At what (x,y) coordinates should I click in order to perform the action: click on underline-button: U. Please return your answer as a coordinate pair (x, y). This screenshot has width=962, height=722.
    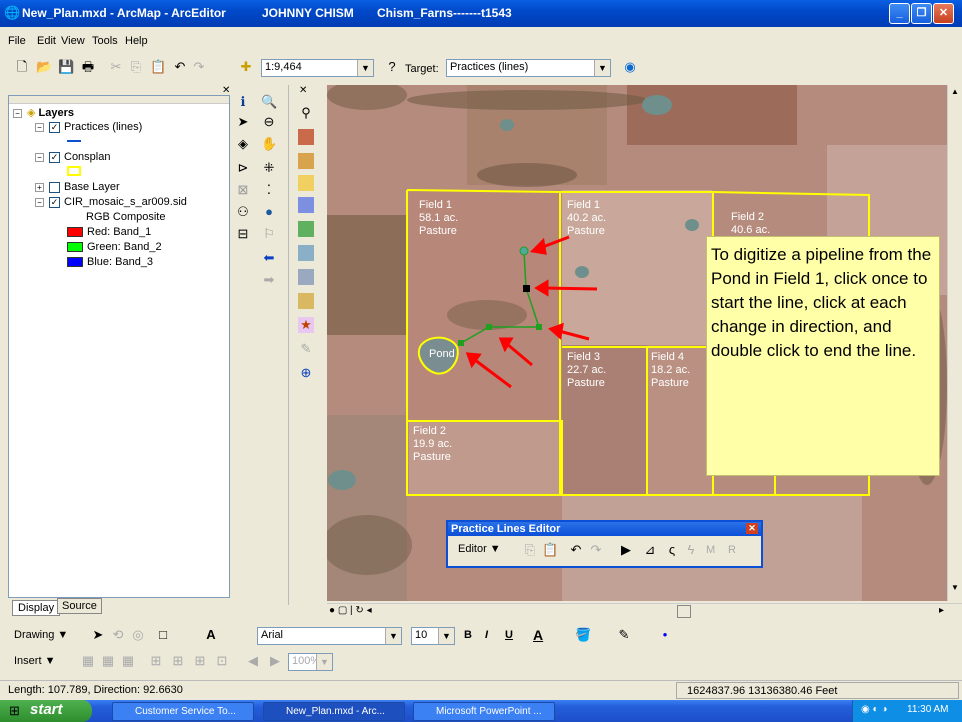
    Looking at the image, I should click on (509, 635).